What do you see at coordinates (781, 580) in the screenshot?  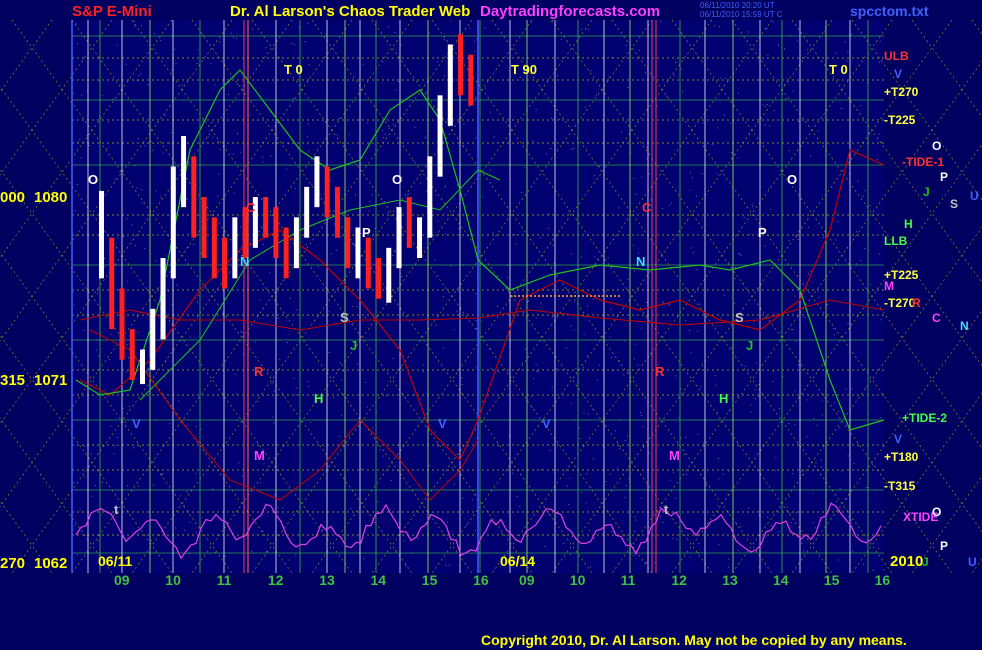 I see `hour-tick-day2: 14` at bounding box center [781, 580].